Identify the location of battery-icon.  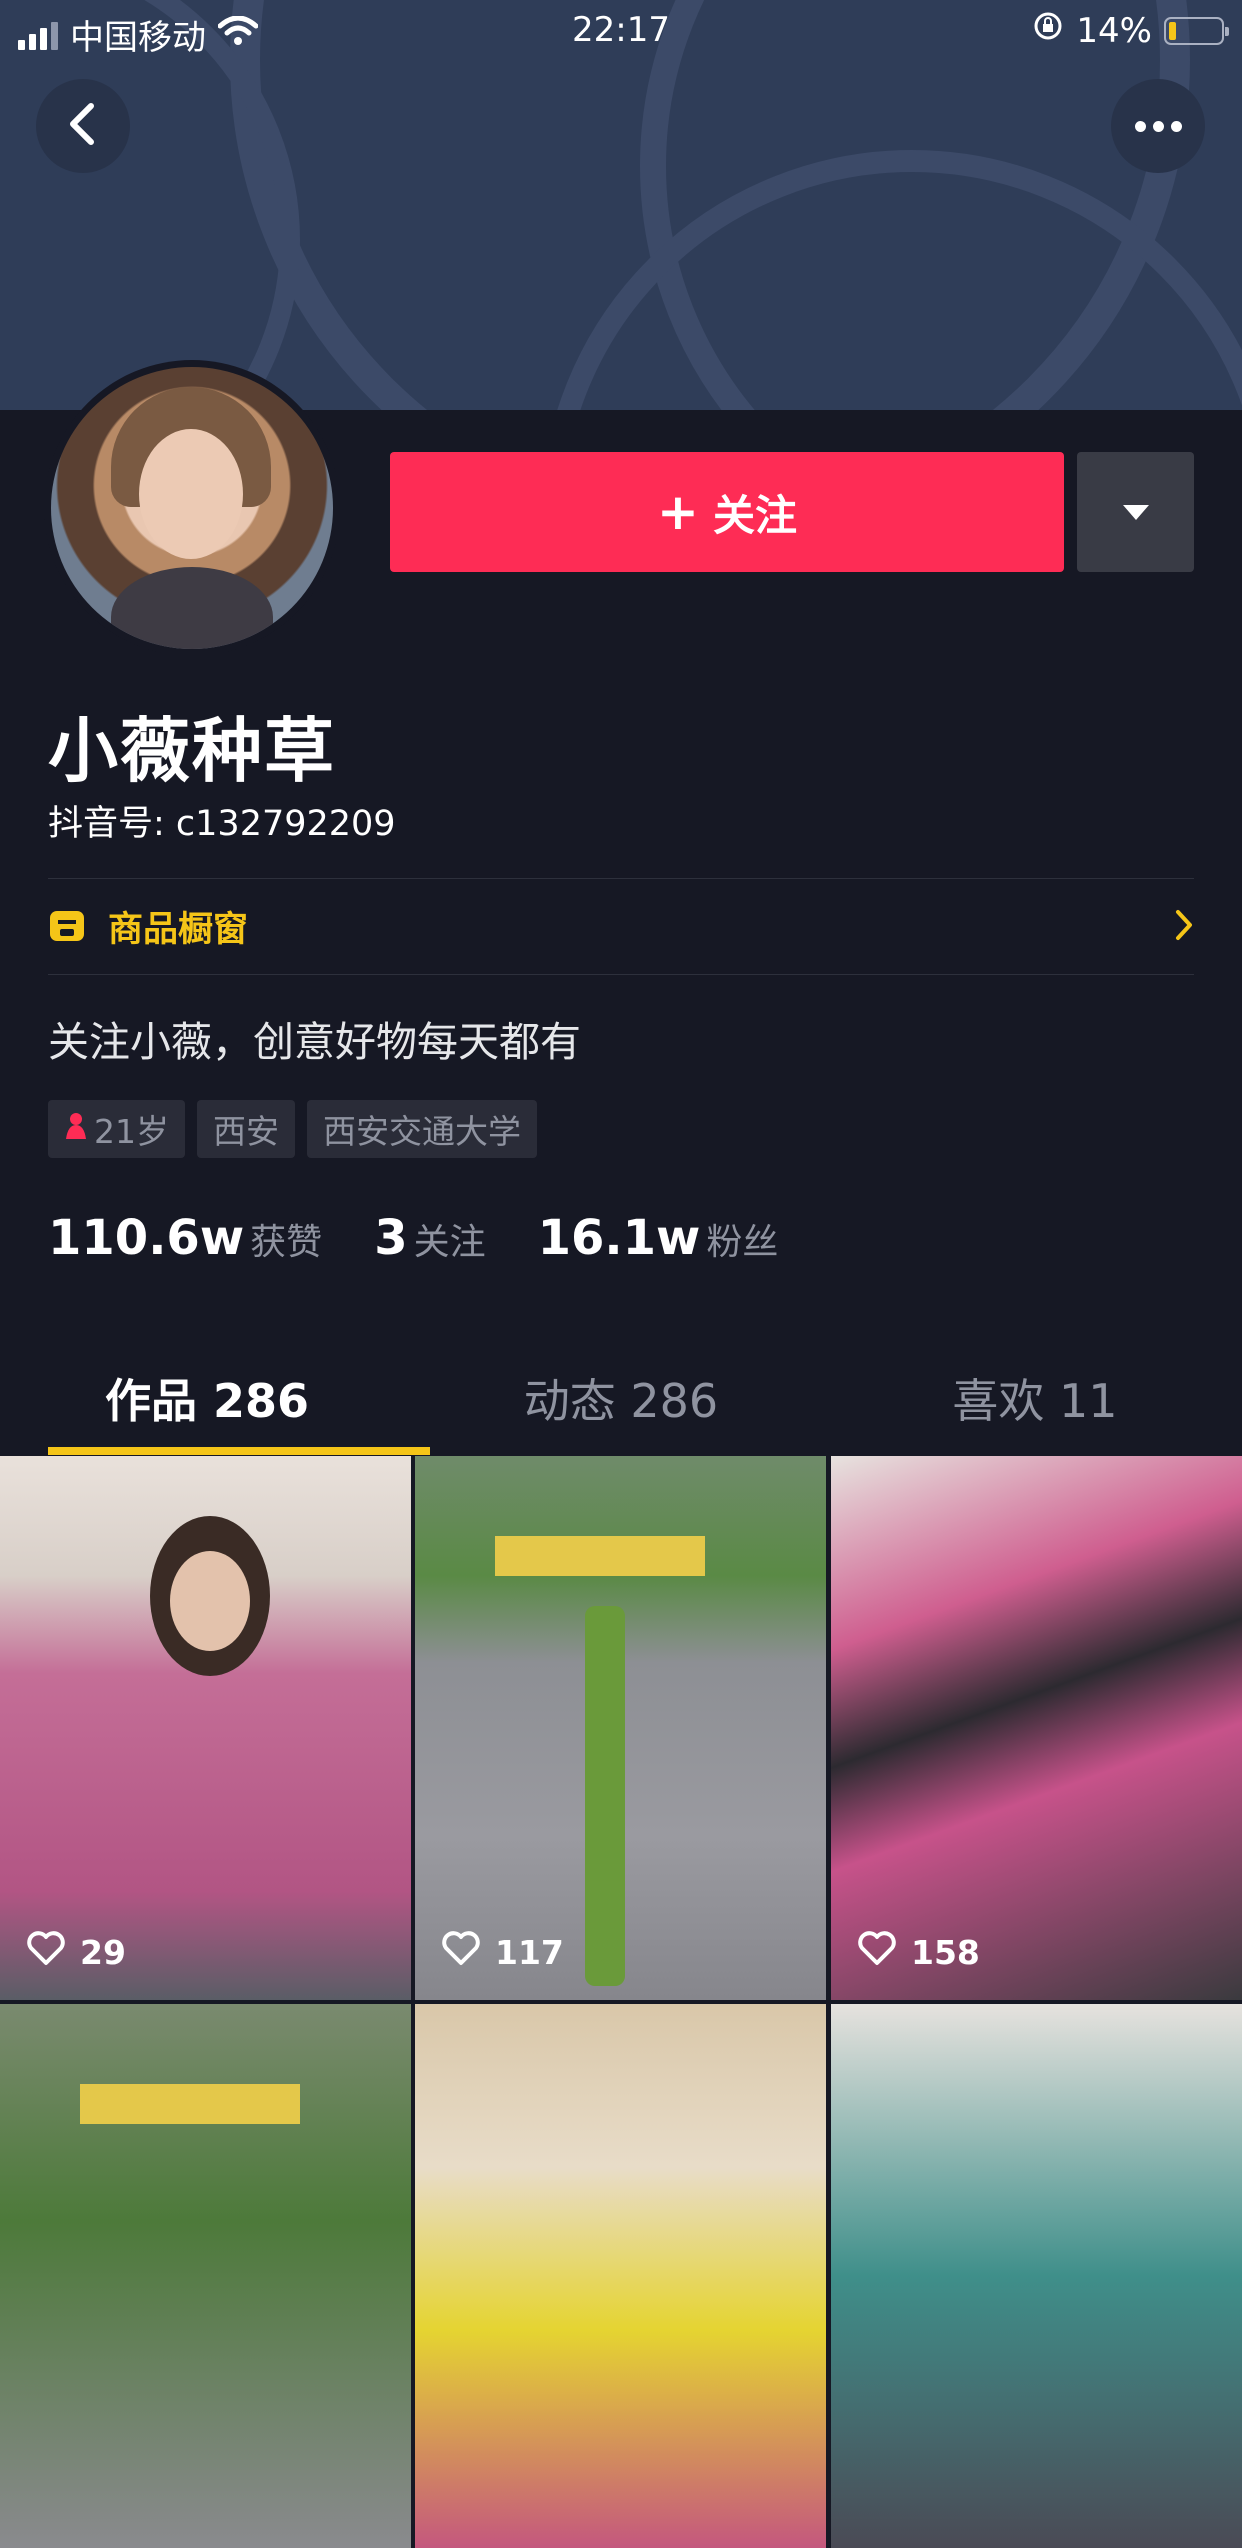
(1196, 30).